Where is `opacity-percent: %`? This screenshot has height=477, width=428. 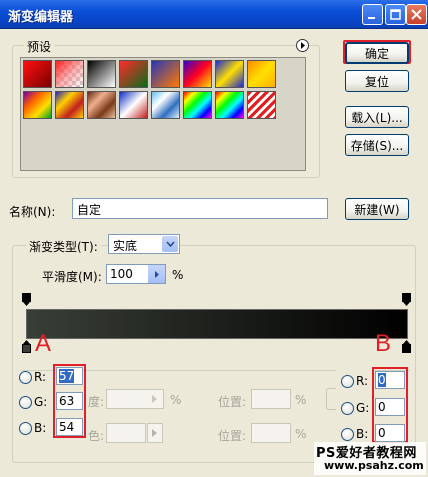 opacity-percent: % is located at coordinates (176, 400).